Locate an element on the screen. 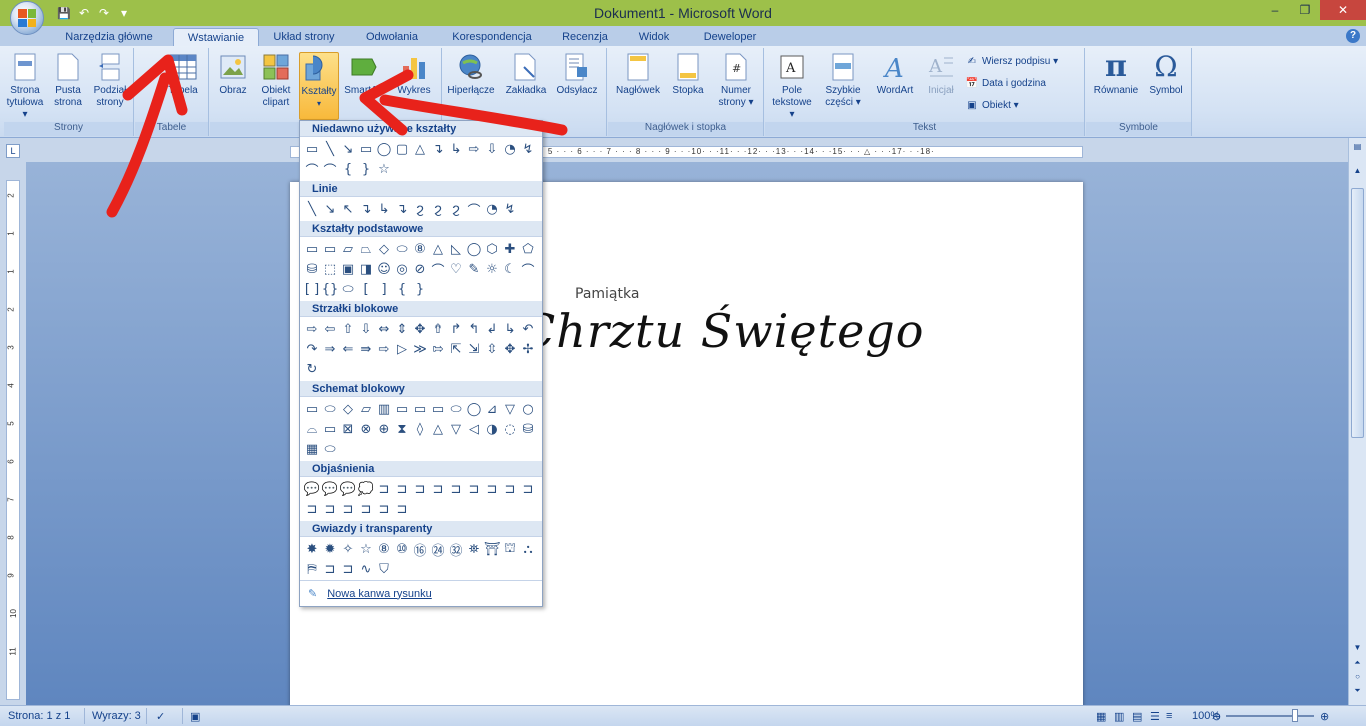 This screenshot has height=726, width=1366. help-icon: ? is located at coordinates (1353, 36).